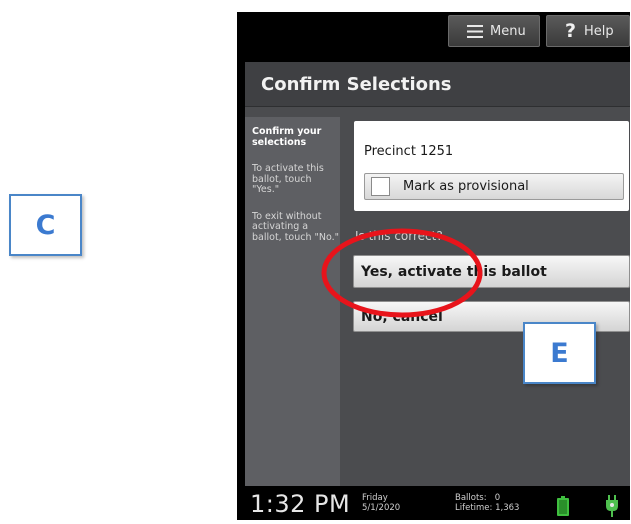 The height and width of the screenshot is (524, 631). I want to click on date-display: Friday 5/1/2020, so click(381, 503).